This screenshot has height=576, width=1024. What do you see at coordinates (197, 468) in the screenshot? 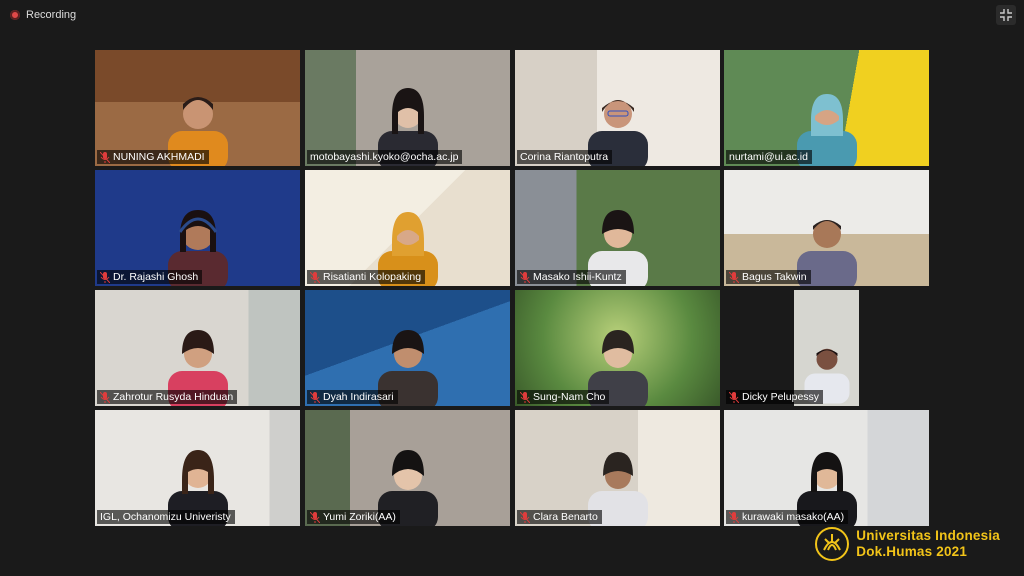
I see `video-tile-active-speaker: IGL, Ochanomizu Univeristy` at bounding box center [197, 468].